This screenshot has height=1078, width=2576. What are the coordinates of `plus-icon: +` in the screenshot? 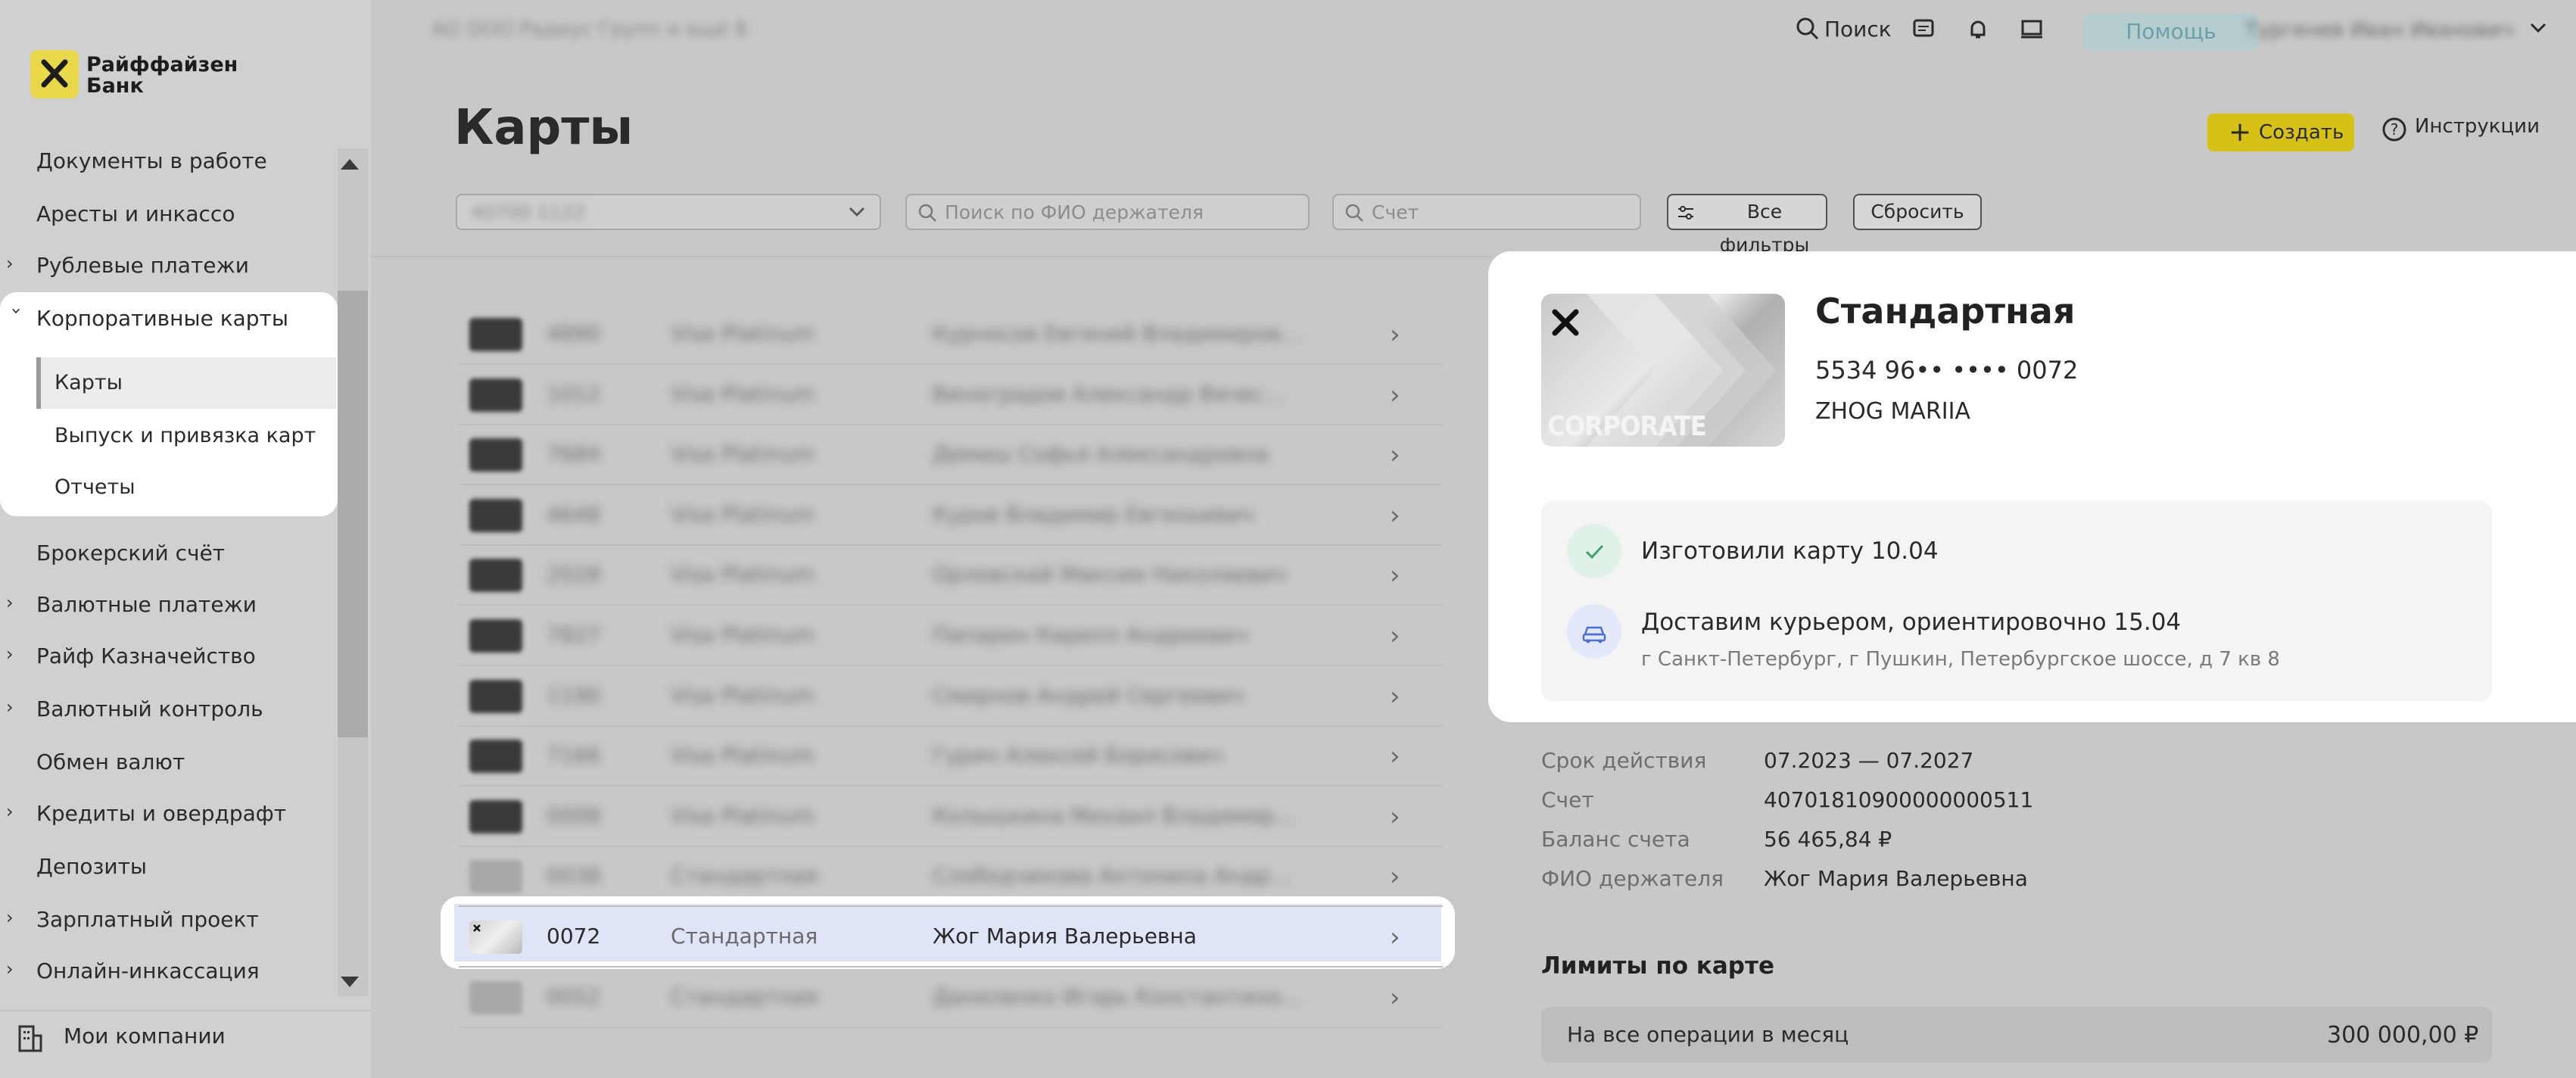 It's located at (2240, 132).